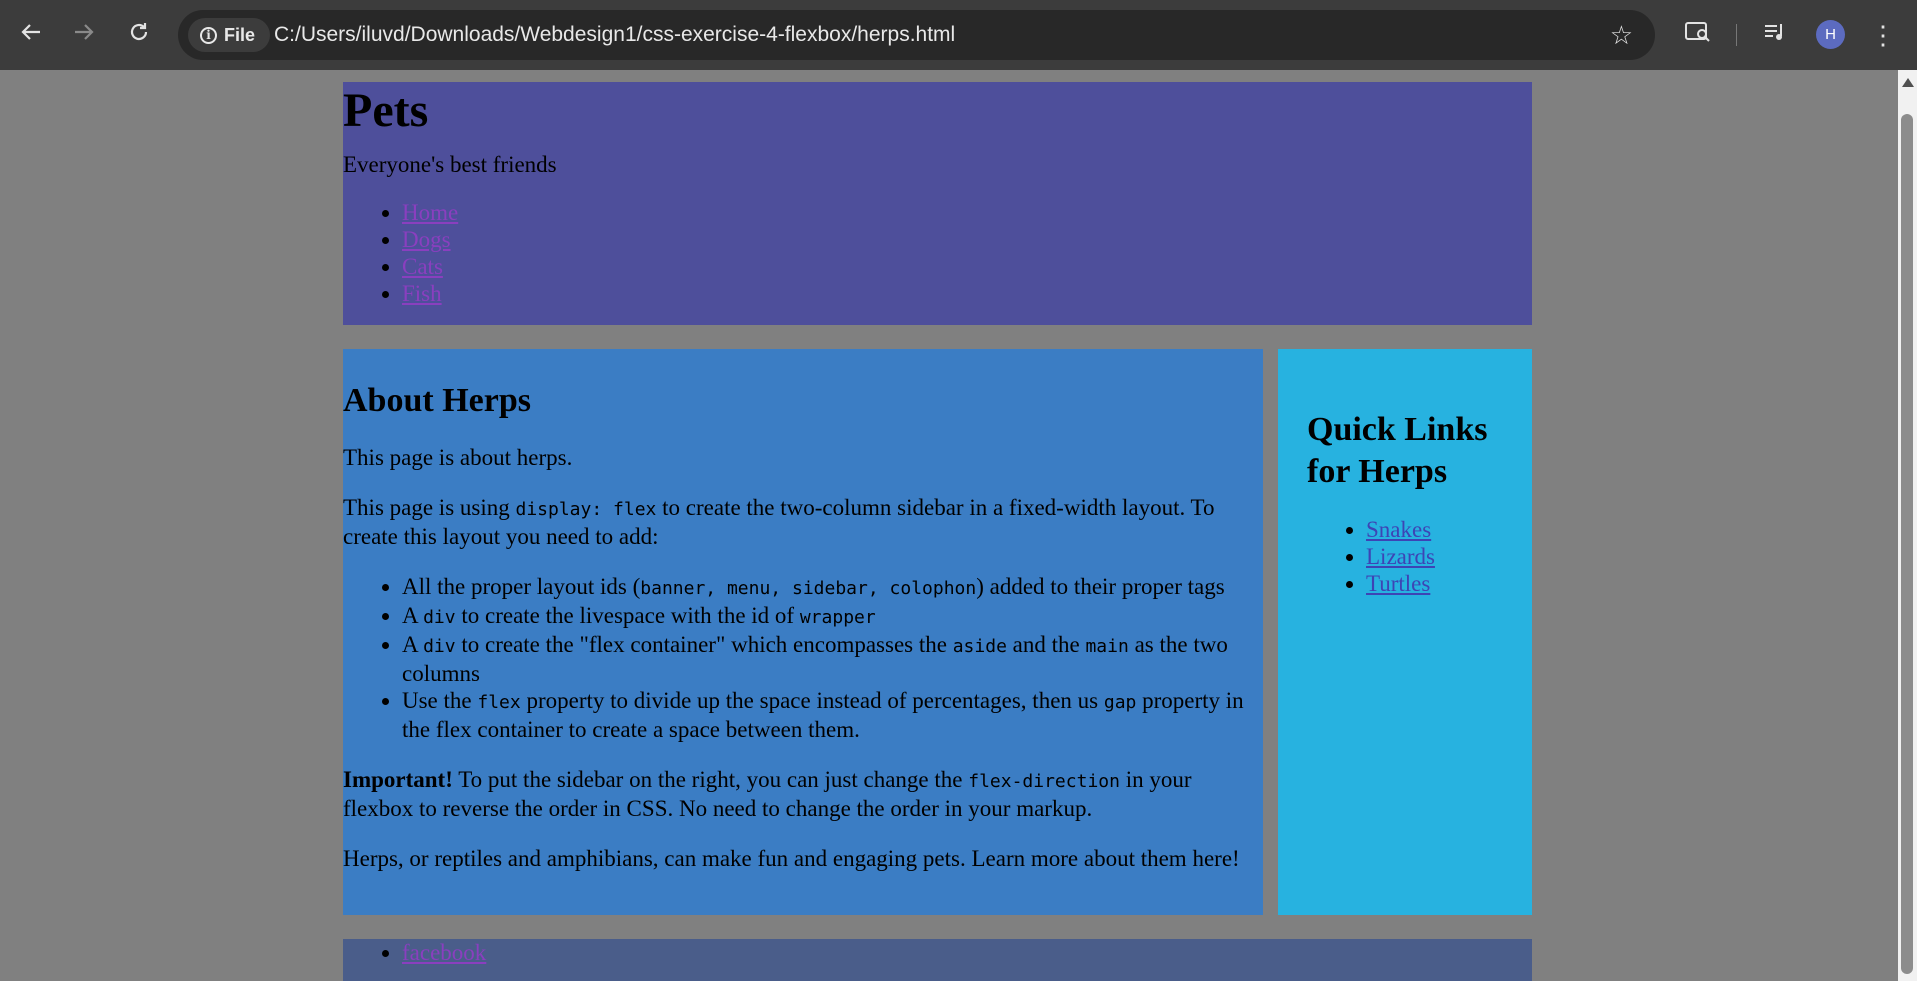  I want to click on browser-menu-button: ⋮, so click(1883, 35).